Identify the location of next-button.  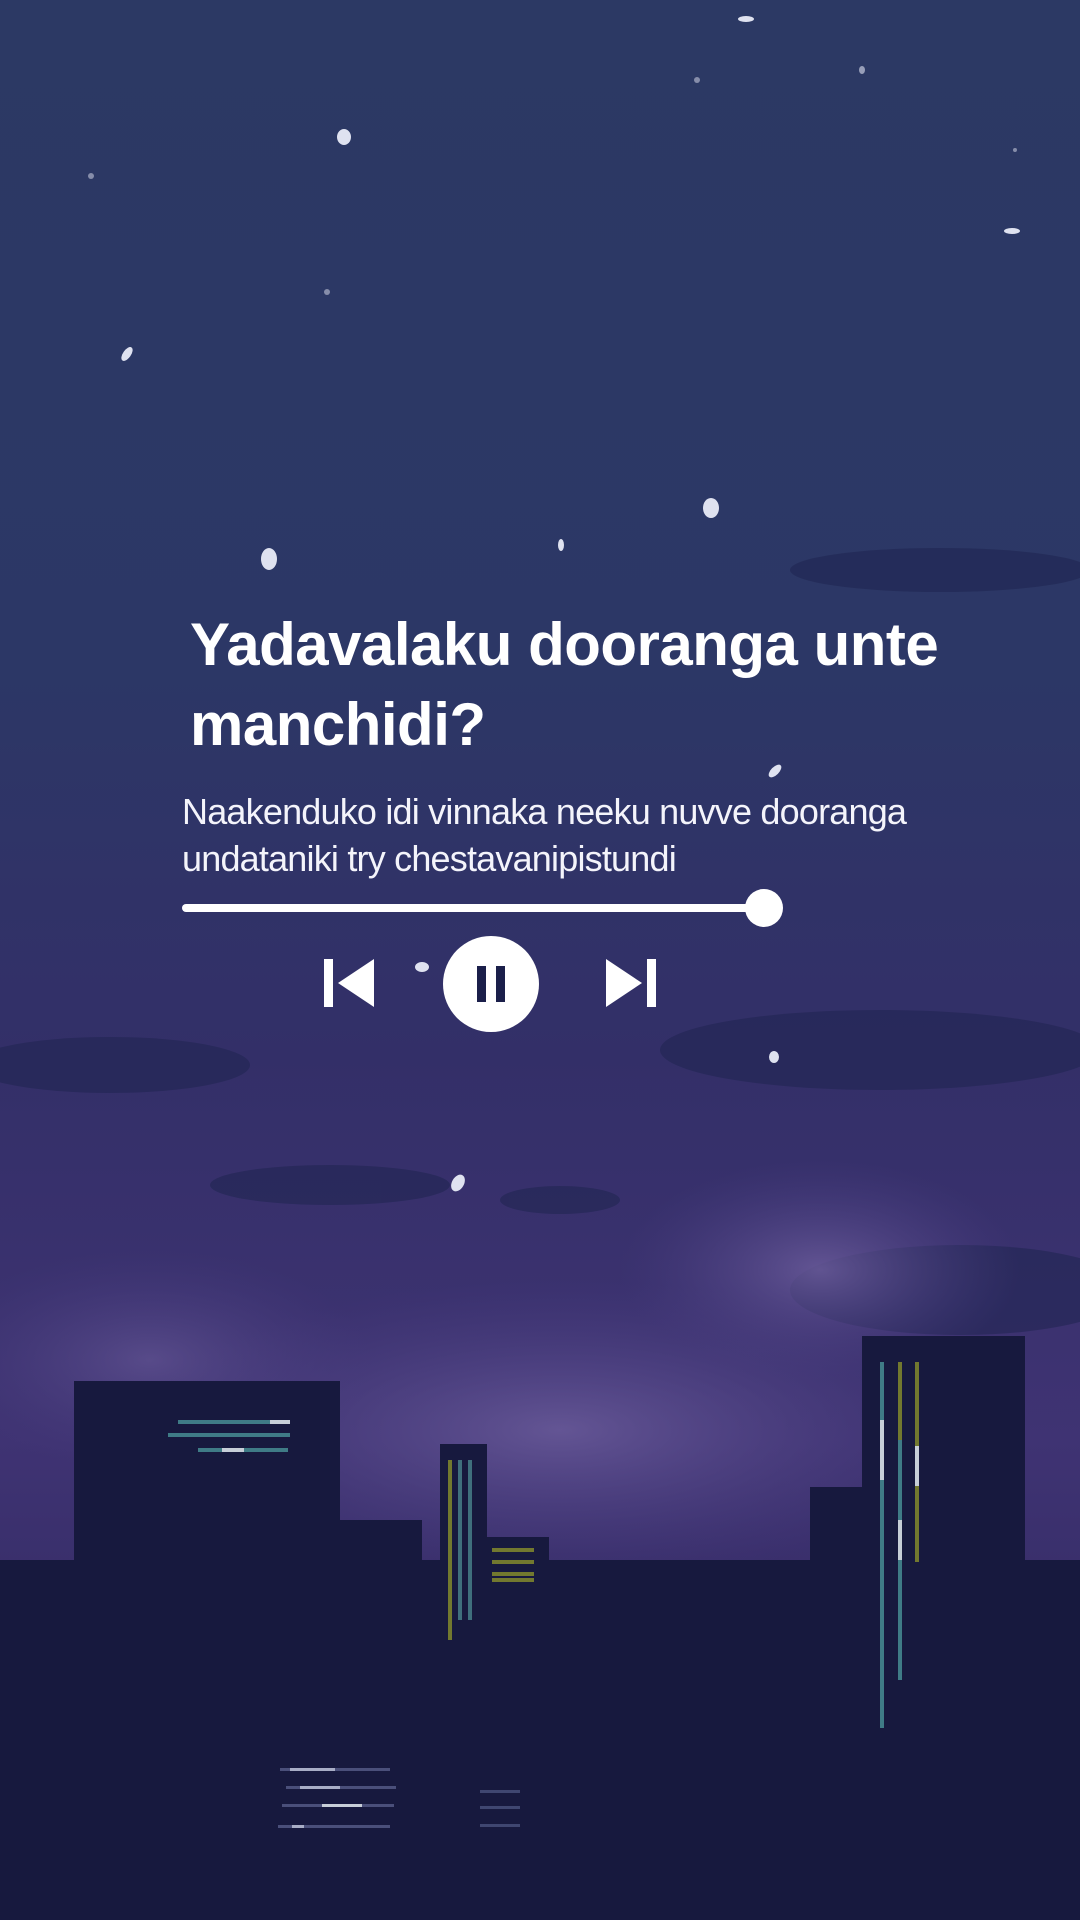
(631, 983).